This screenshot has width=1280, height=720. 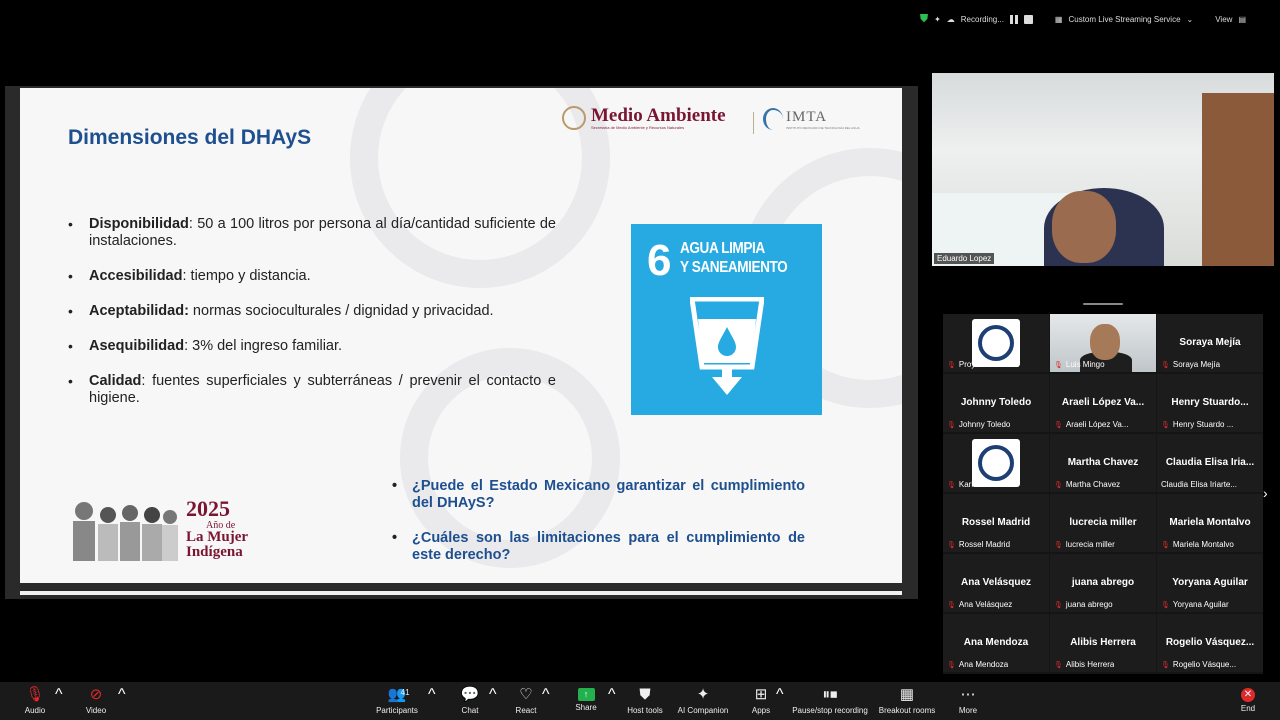 I want to click on mujer-indigena-logo: 2025 Año de La Mujer Indígena, so click(x=159, y=525).